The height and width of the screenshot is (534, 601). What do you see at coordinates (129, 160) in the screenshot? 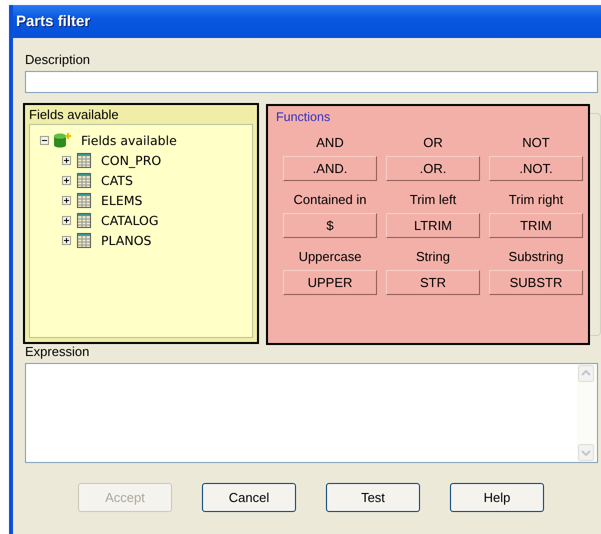
I see `tree-item: CON_PRO` at bounding box center [129, 160].